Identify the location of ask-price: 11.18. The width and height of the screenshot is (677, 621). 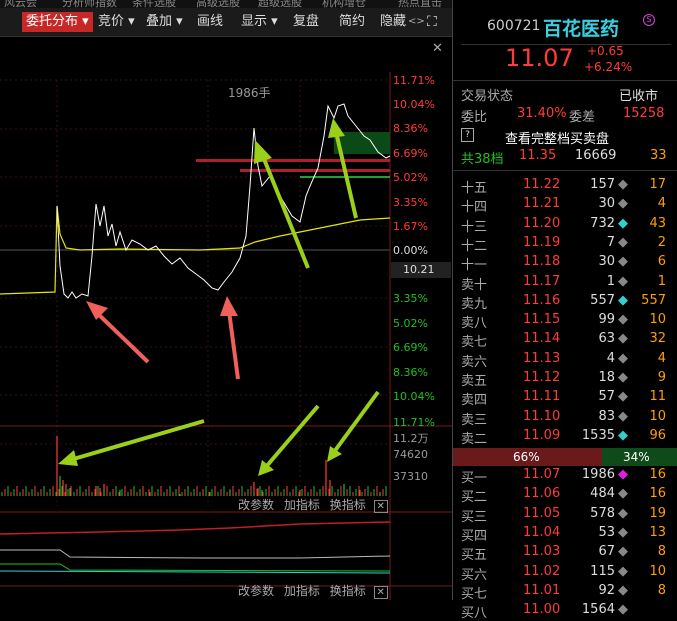
(541, 261).